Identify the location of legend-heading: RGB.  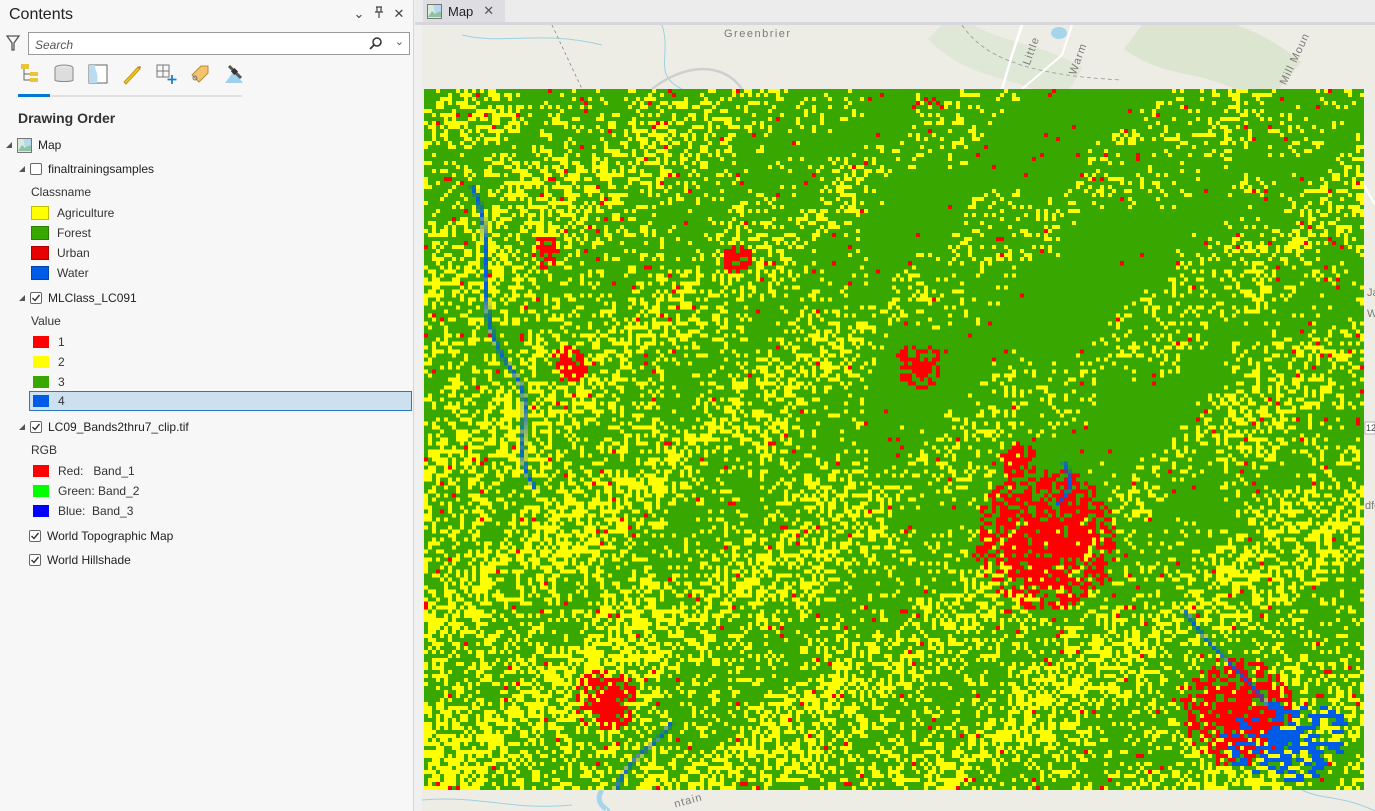
(44, 450).